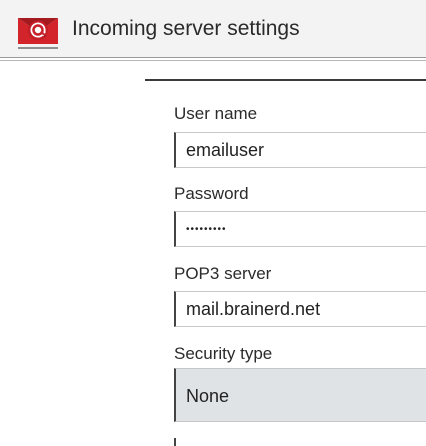  I want to click on password-label: Password, so click(211, 193).